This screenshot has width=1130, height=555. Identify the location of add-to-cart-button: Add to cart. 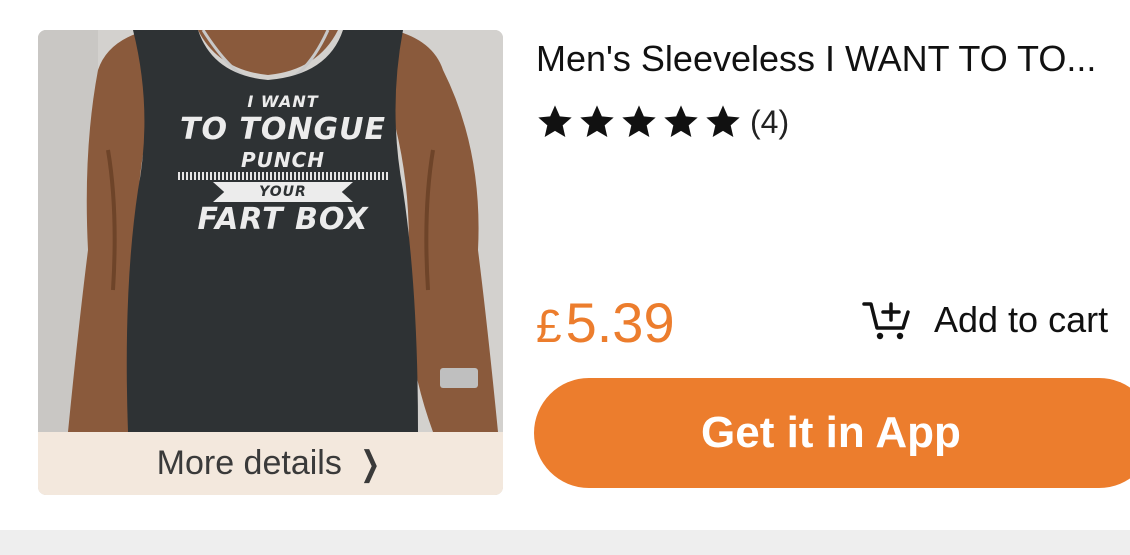
(985, 320).